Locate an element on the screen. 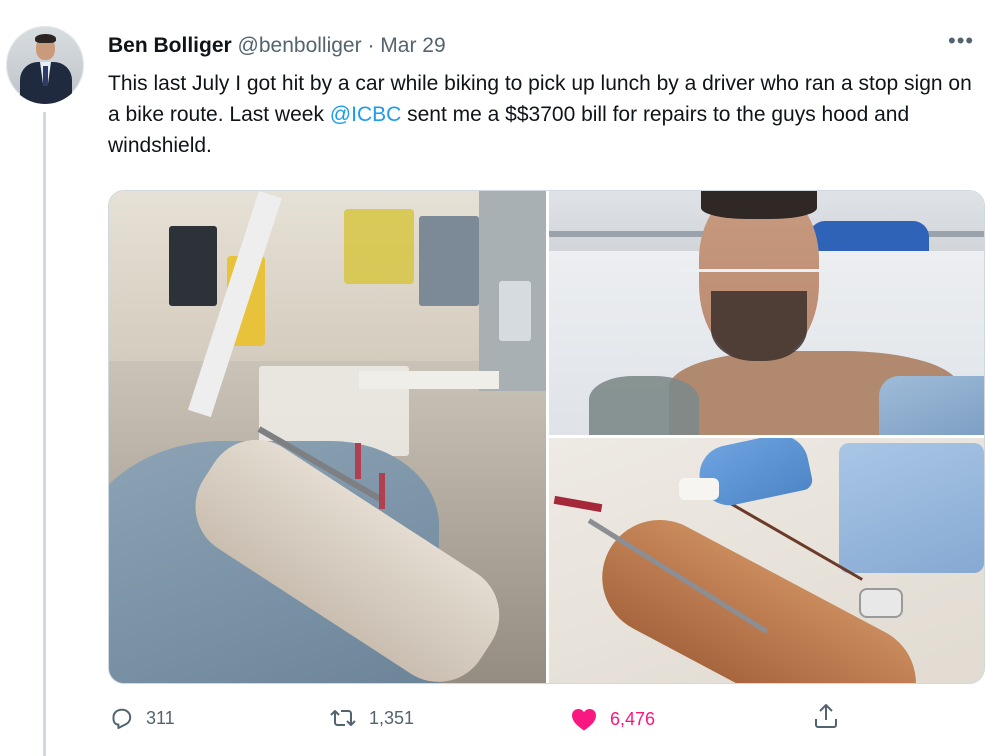  author-name: Ben Bolliger is located at coordinates (170, 45).